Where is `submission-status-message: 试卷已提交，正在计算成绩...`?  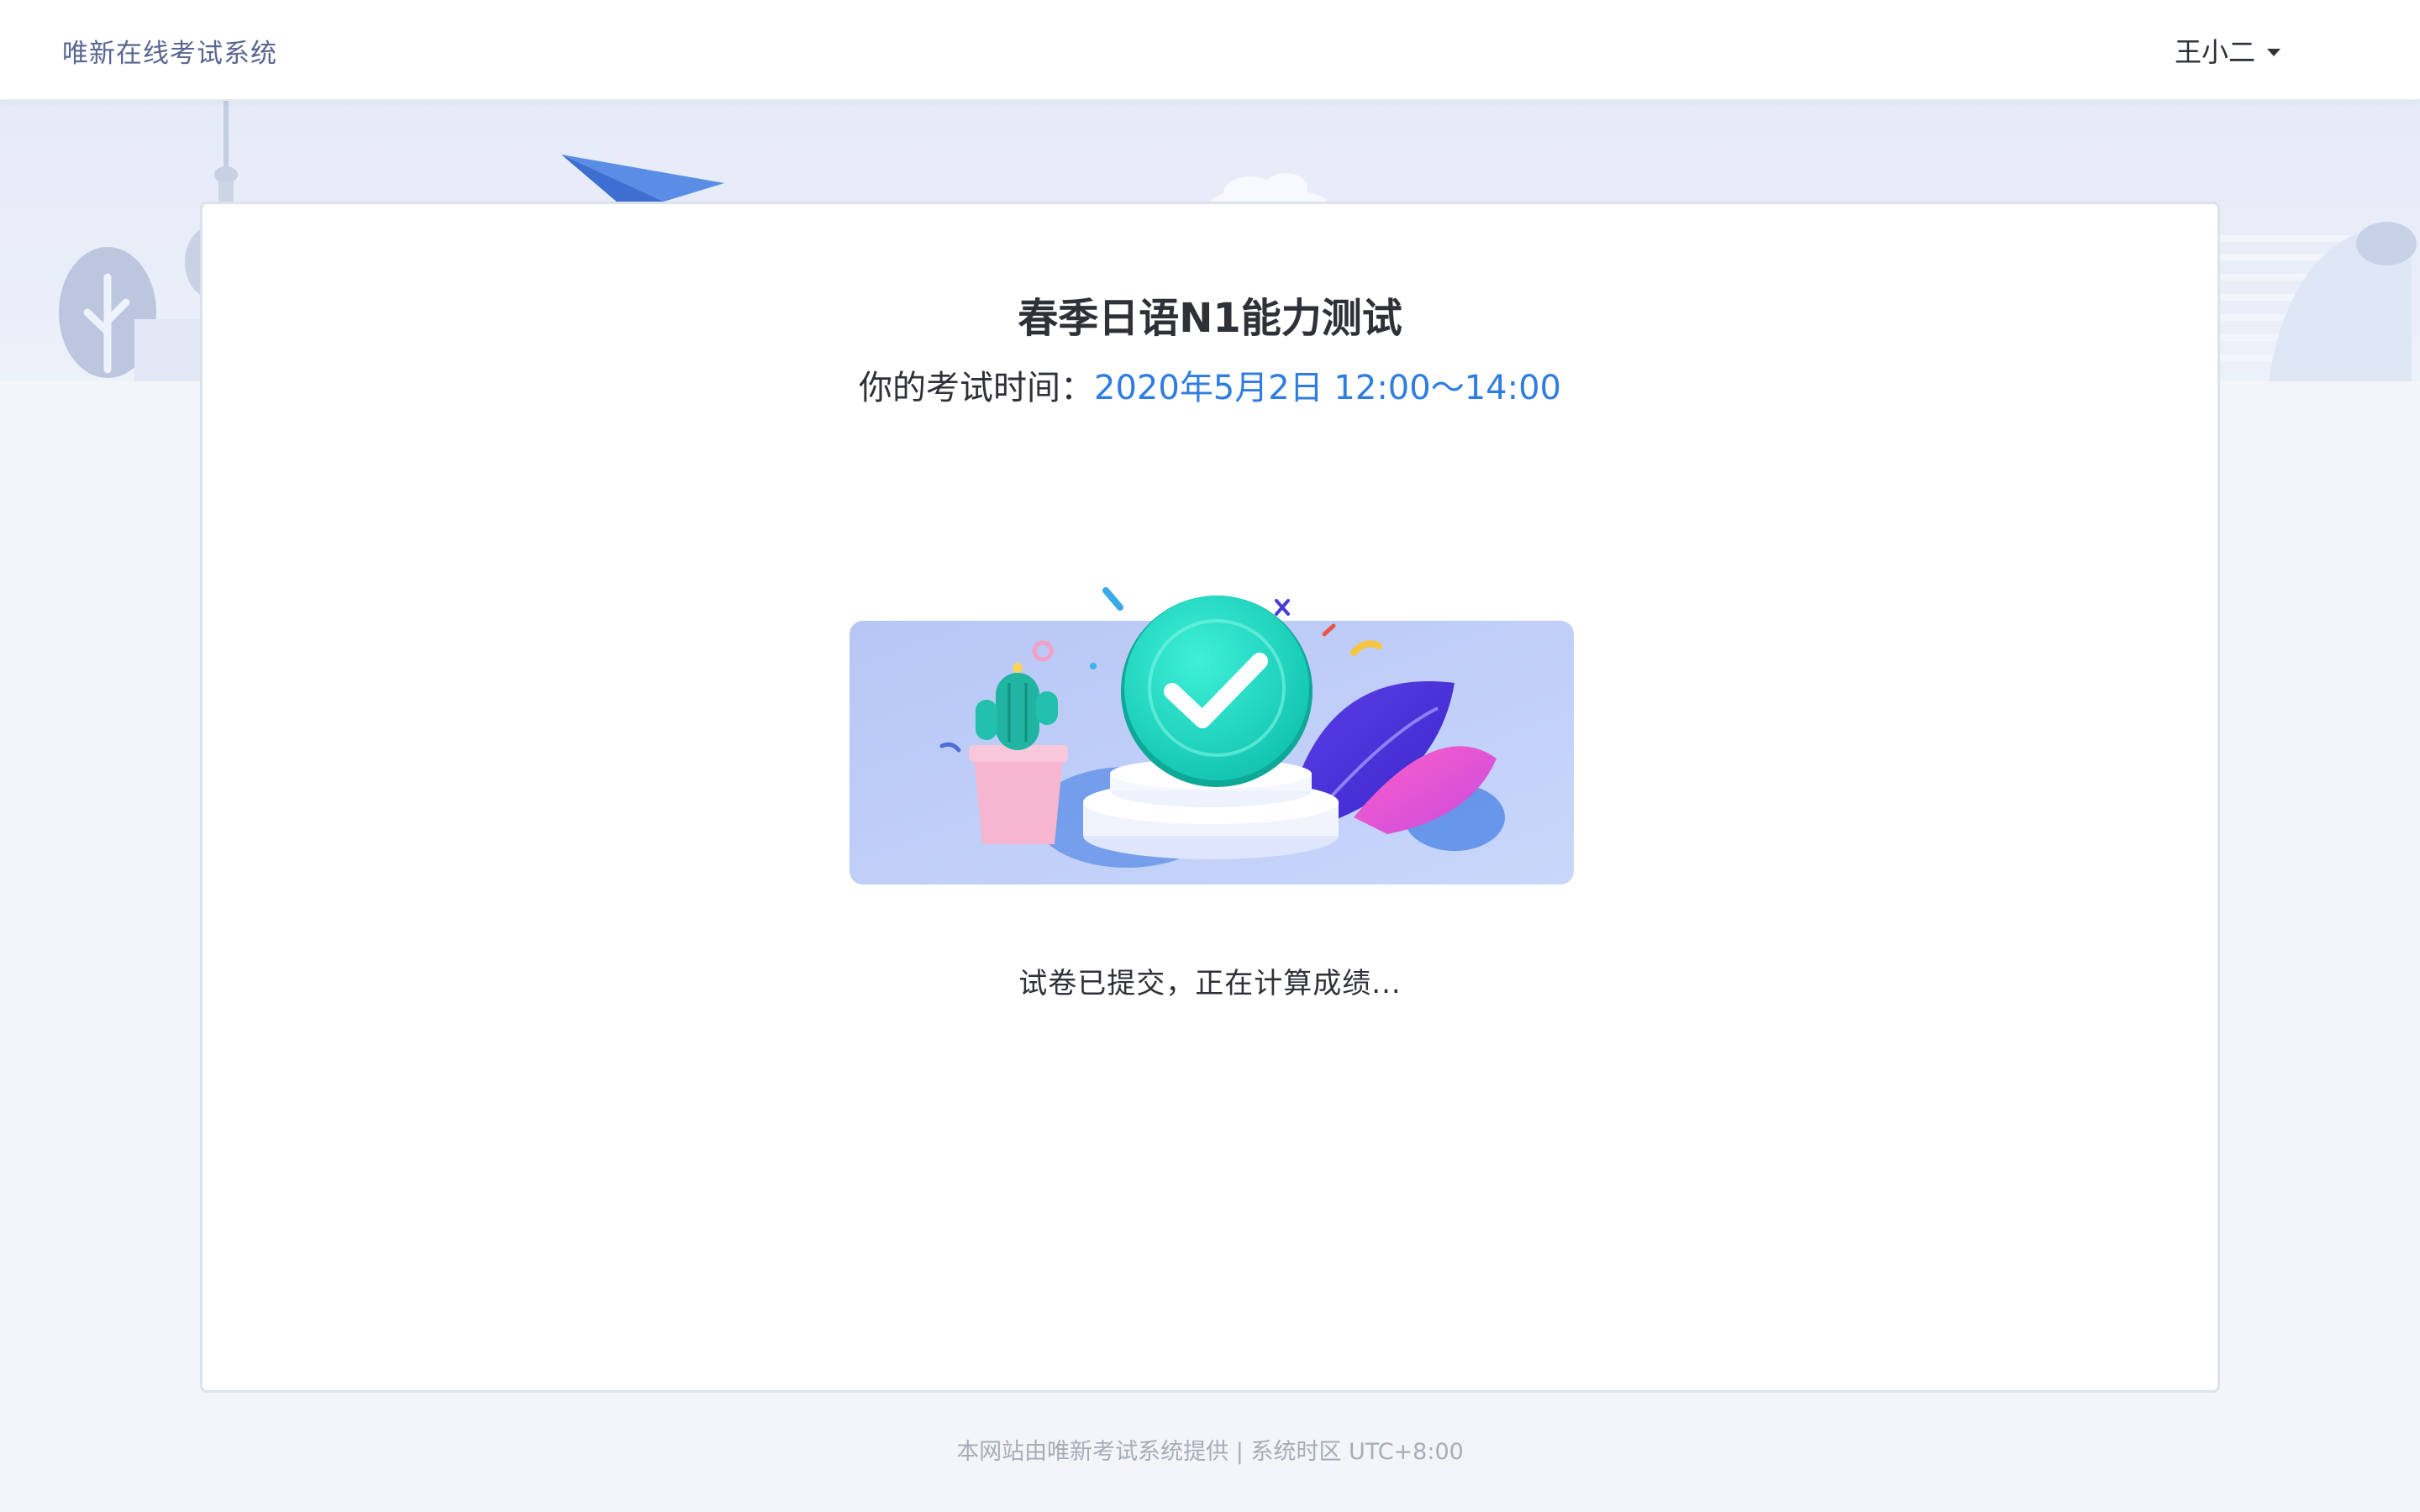 submission-status-message: 试卷已提交，正在计算成绩... is located at coordinates (1210, 983).